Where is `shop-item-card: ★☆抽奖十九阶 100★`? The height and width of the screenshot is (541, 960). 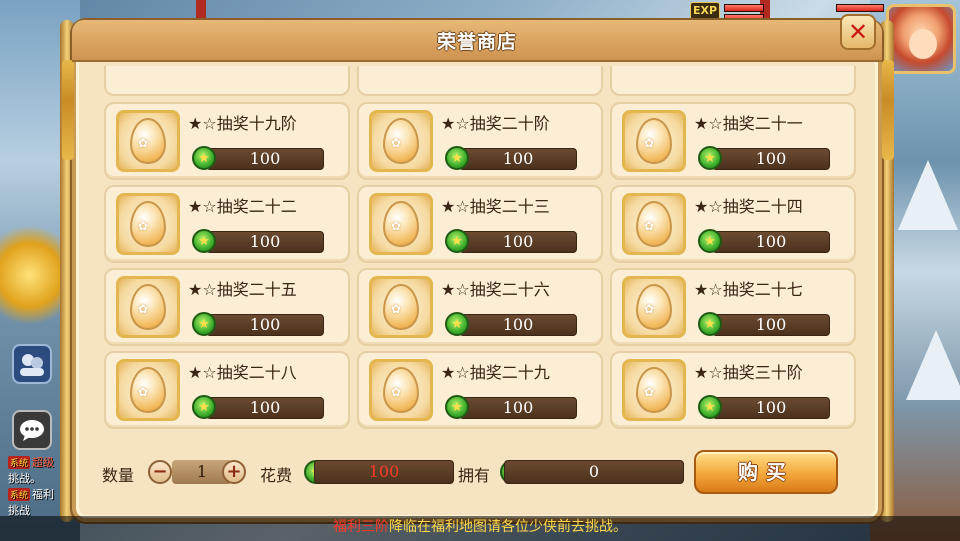
shop-item-card: ★☆抽奖十九阶 100★ is located at coordinates (227, 141).